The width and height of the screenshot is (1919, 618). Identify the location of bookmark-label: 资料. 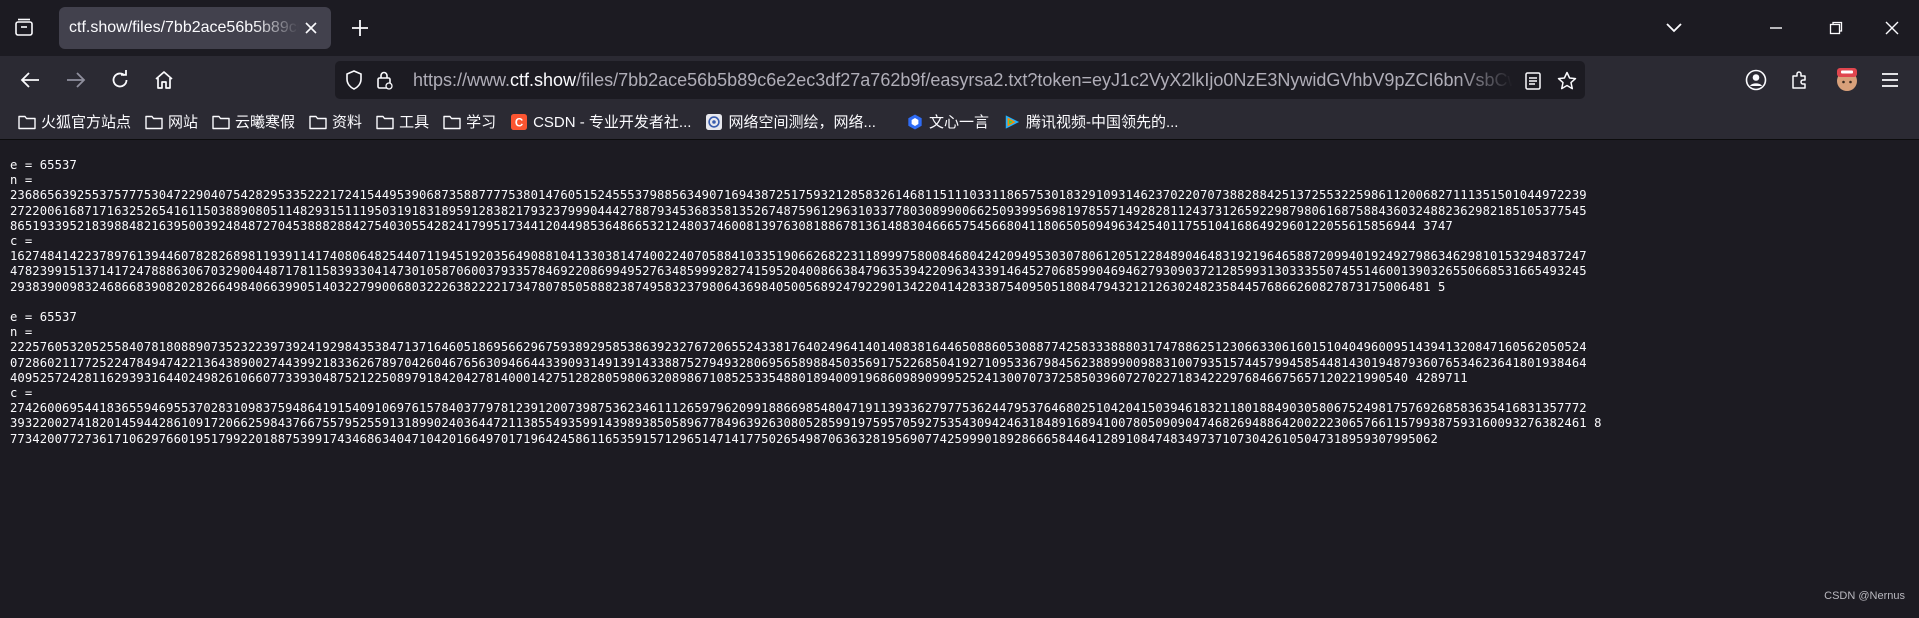
(347, 122).